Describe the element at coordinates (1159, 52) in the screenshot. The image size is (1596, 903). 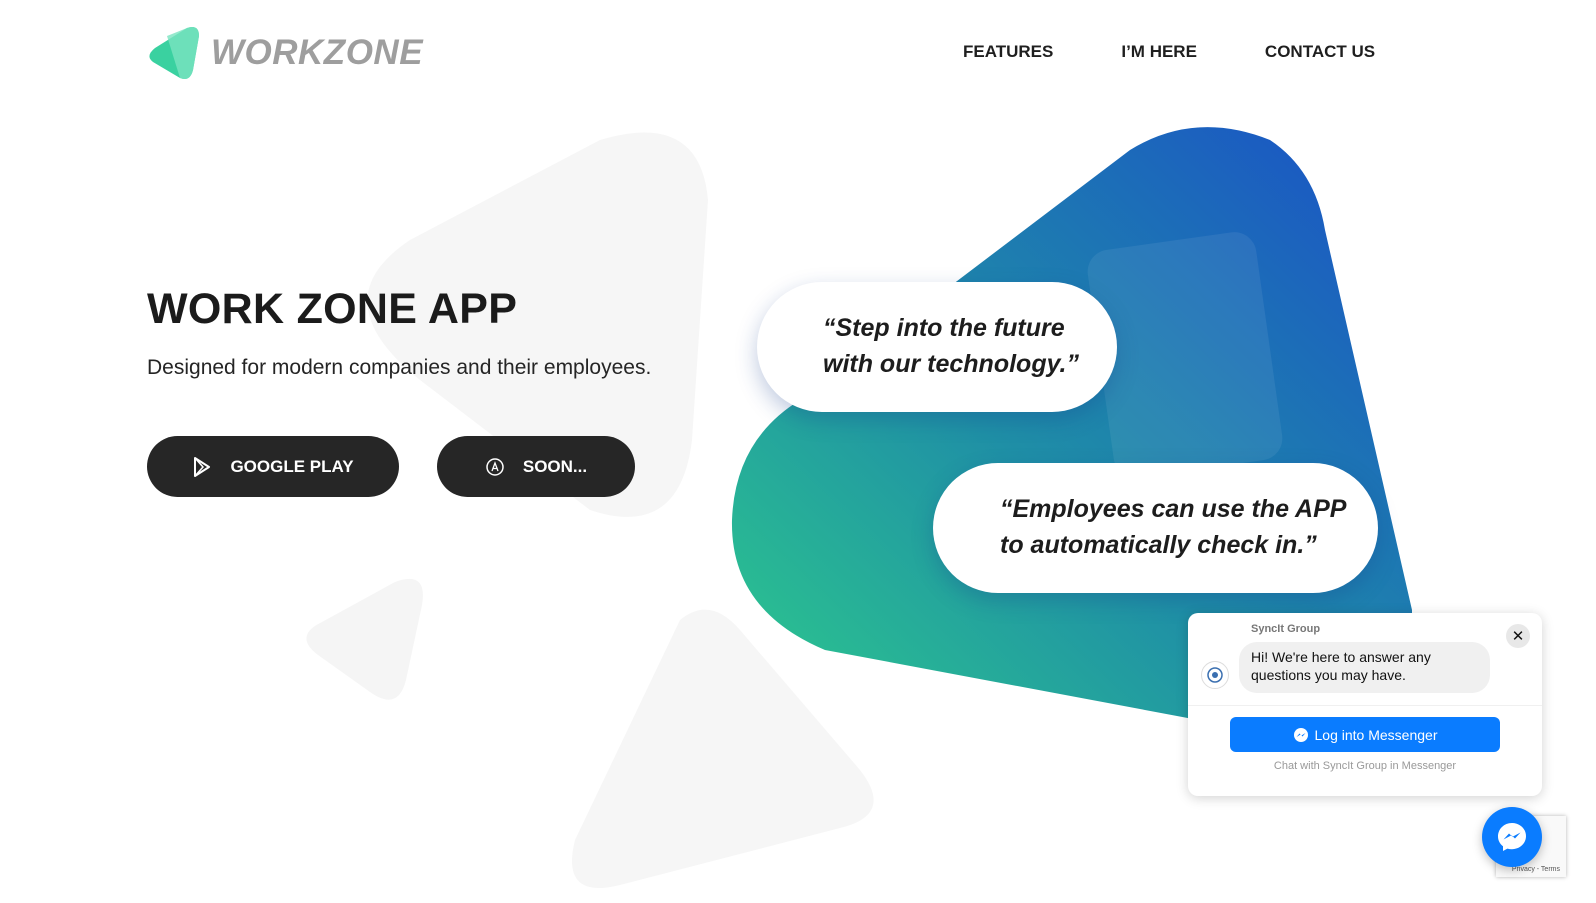
I see `nav-im-here: I’M HERE` at that location.